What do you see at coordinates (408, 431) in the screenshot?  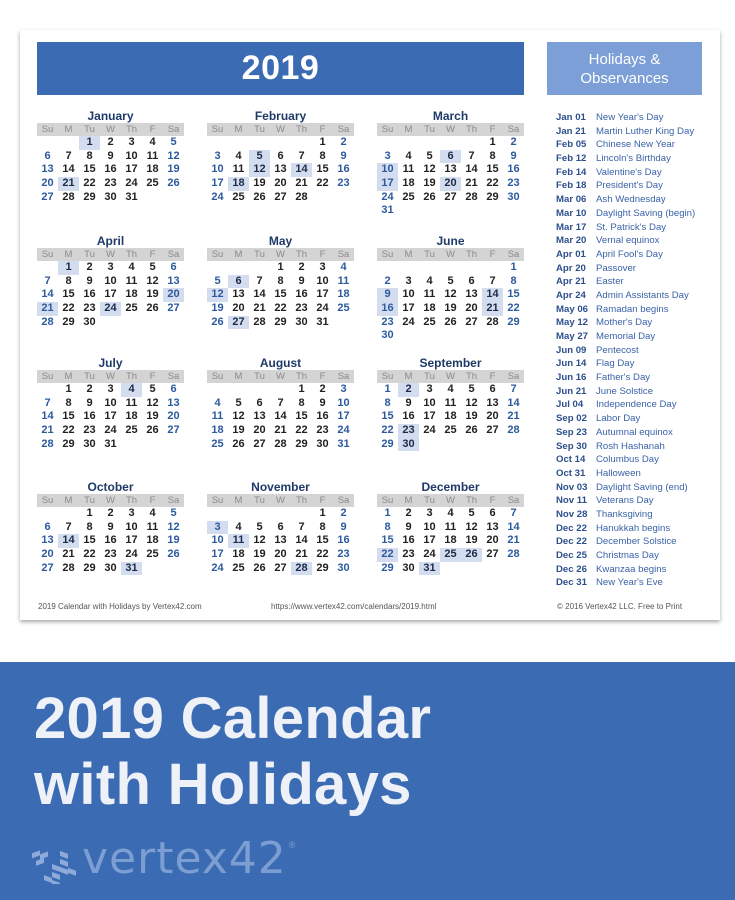 I see `holiday-day-cell: 23` at bounding box center [408, 431].